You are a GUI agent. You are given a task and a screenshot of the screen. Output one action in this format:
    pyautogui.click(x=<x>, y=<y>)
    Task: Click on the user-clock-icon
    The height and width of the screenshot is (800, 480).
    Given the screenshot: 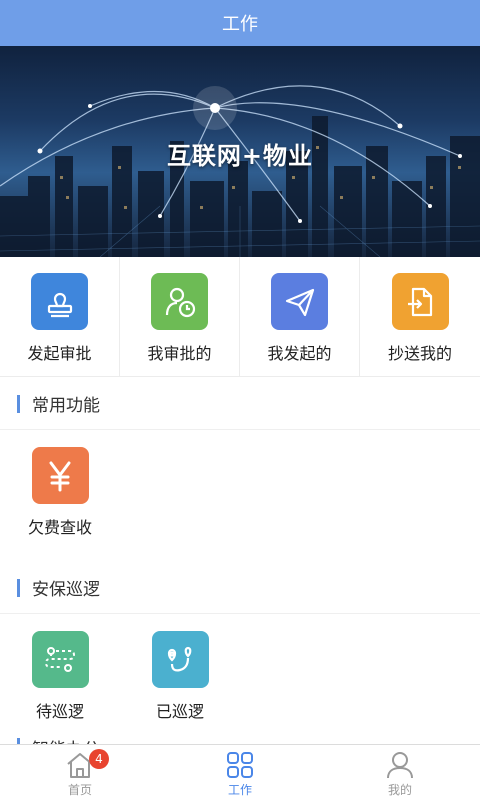 What is the action you would take?
    pyautogui.click(x=179, y=301)
    